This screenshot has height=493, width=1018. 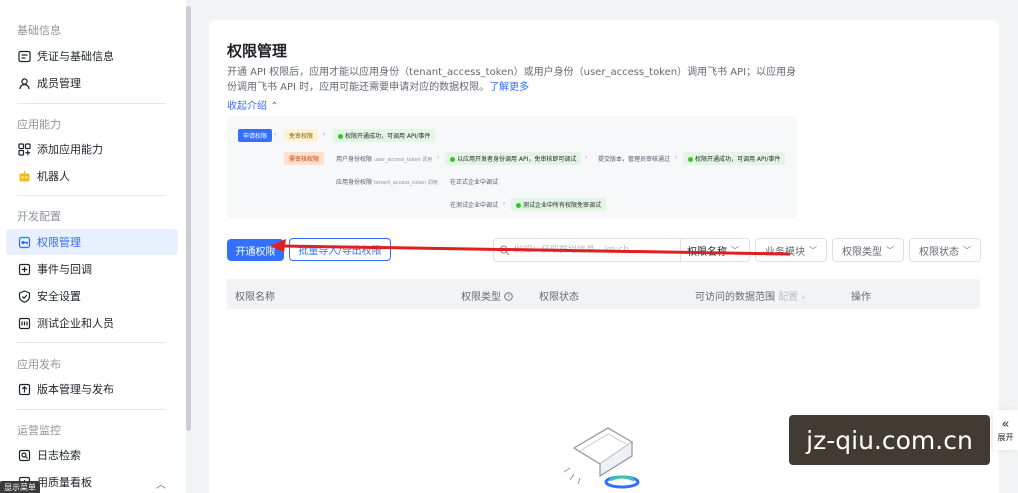 I want to click on flow-node-label: 应用身份权限, so click(x=354, y=182).